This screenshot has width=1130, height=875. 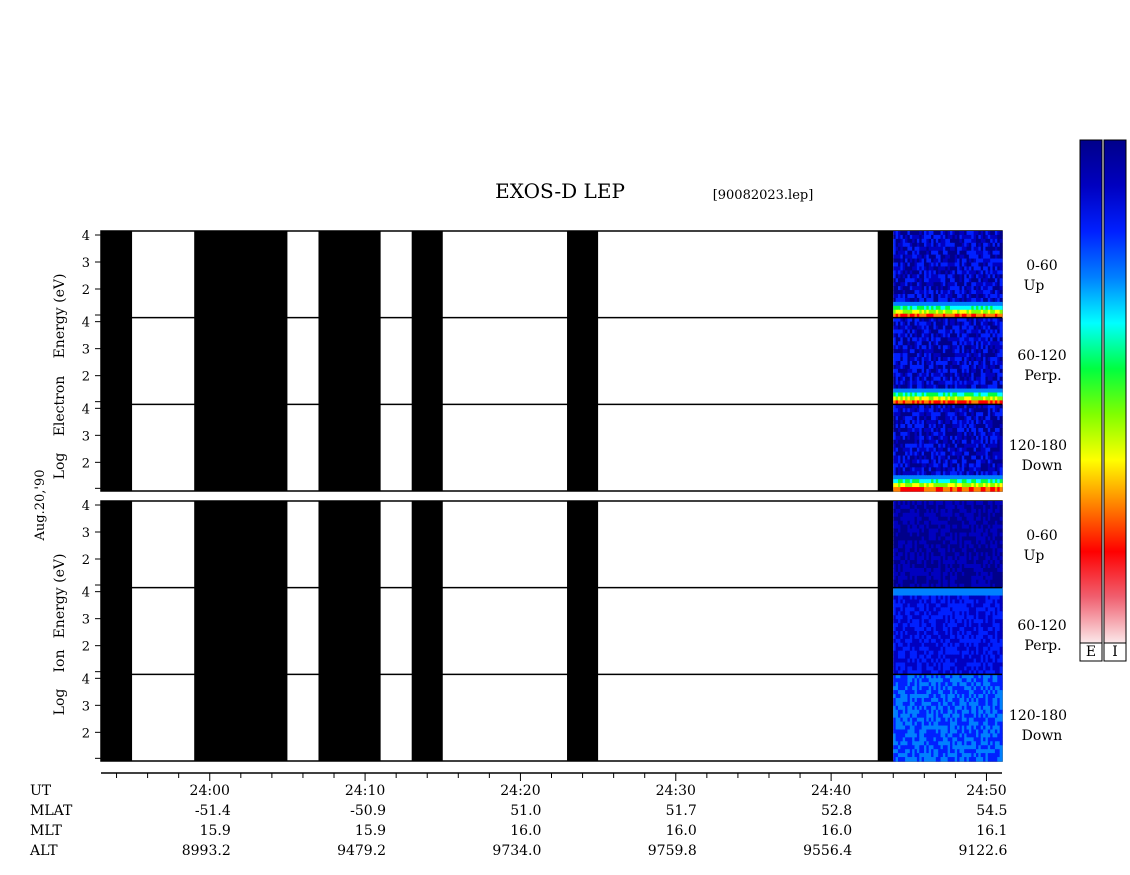 I want to click on i-ytick-label-1-0: 4, so click(x=86, y=593).